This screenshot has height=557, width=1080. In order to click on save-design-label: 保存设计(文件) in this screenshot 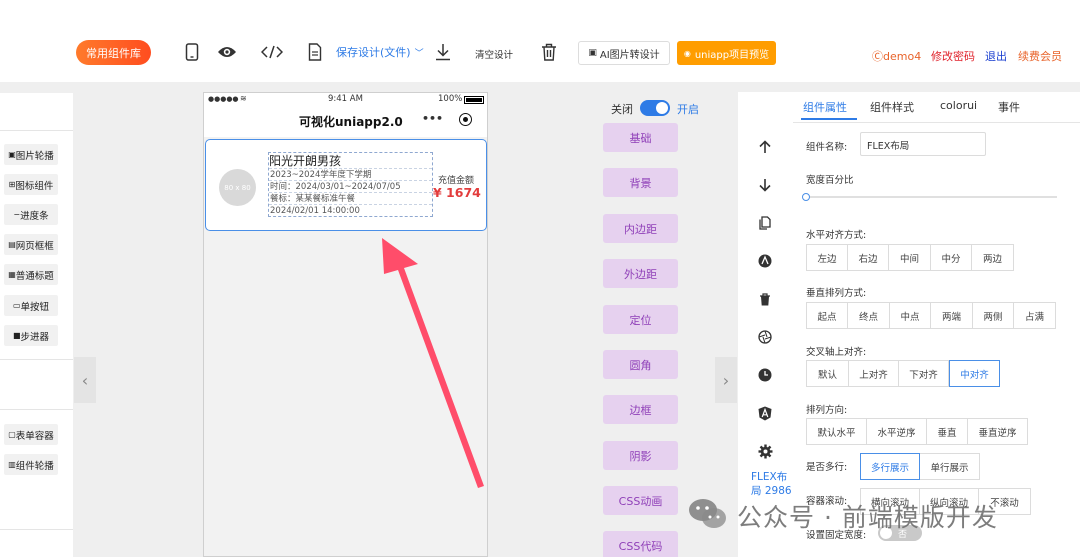, I will do `click(373, 52)`.